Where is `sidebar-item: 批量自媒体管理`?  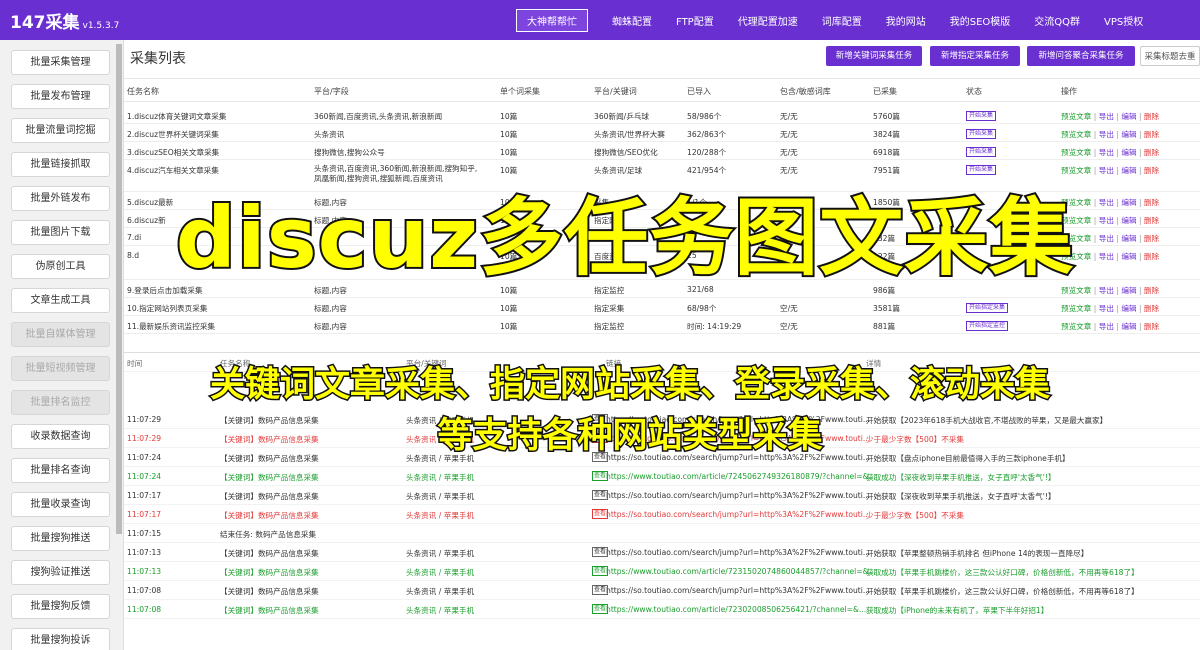
sidebar-item: 批量自媒体管理 is located at coordinates (60, 334).